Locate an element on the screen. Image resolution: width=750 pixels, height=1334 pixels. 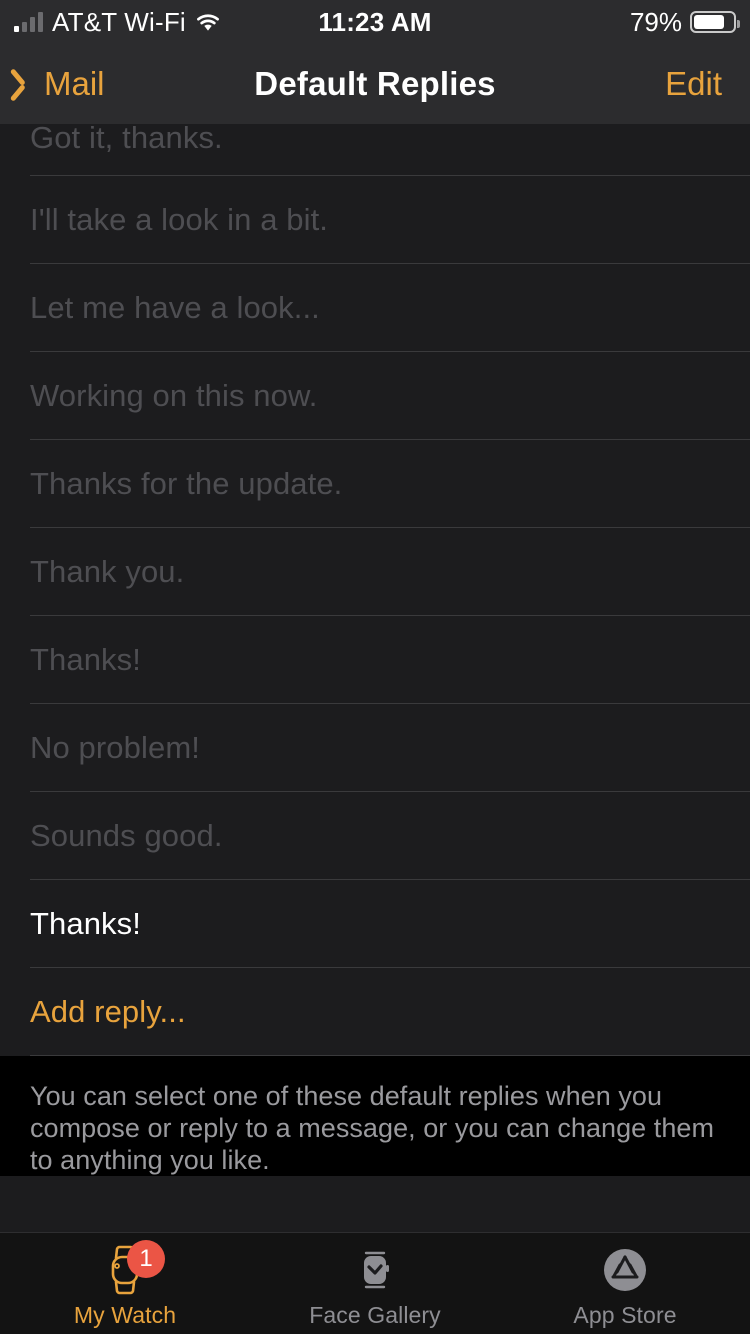
battery-percent-label: 79% is located at coordinates (655, 21).